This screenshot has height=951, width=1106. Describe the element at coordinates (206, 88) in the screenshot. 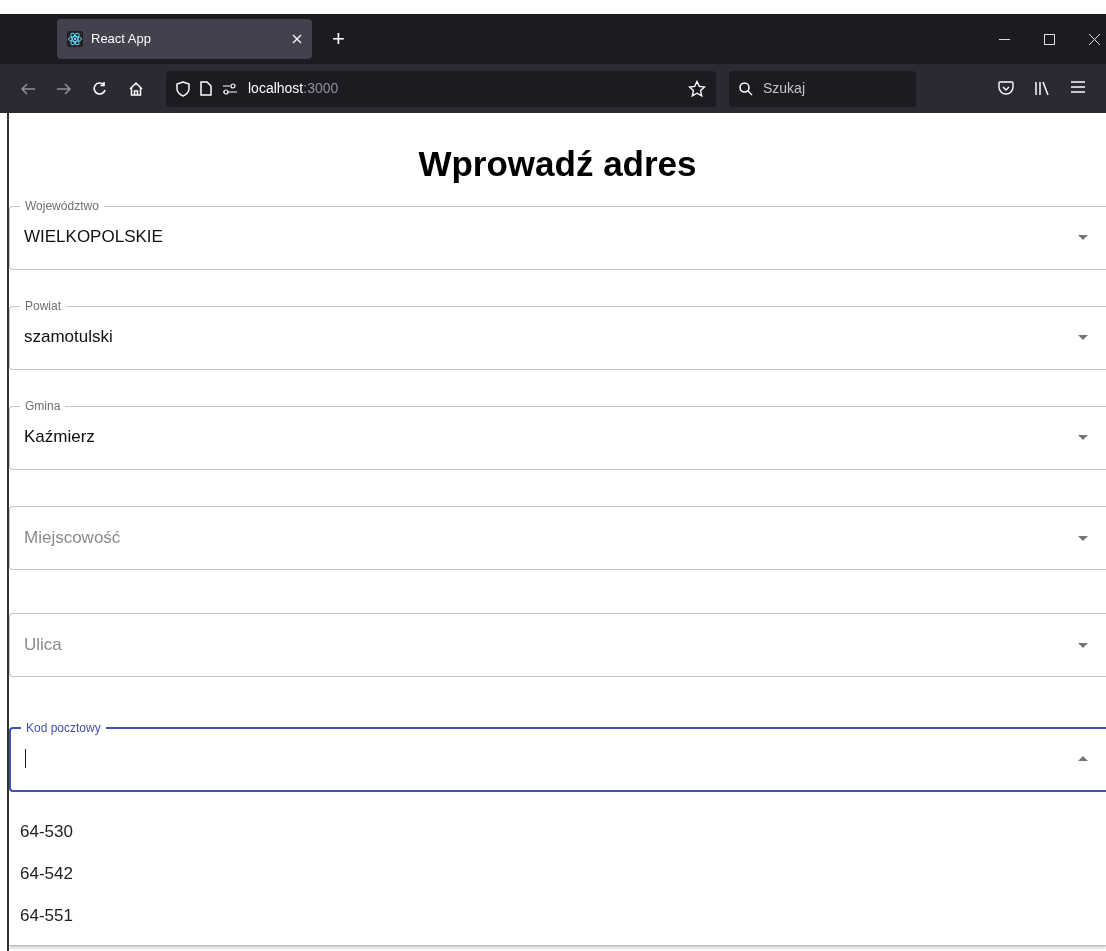

I see `page-icon` at that location.